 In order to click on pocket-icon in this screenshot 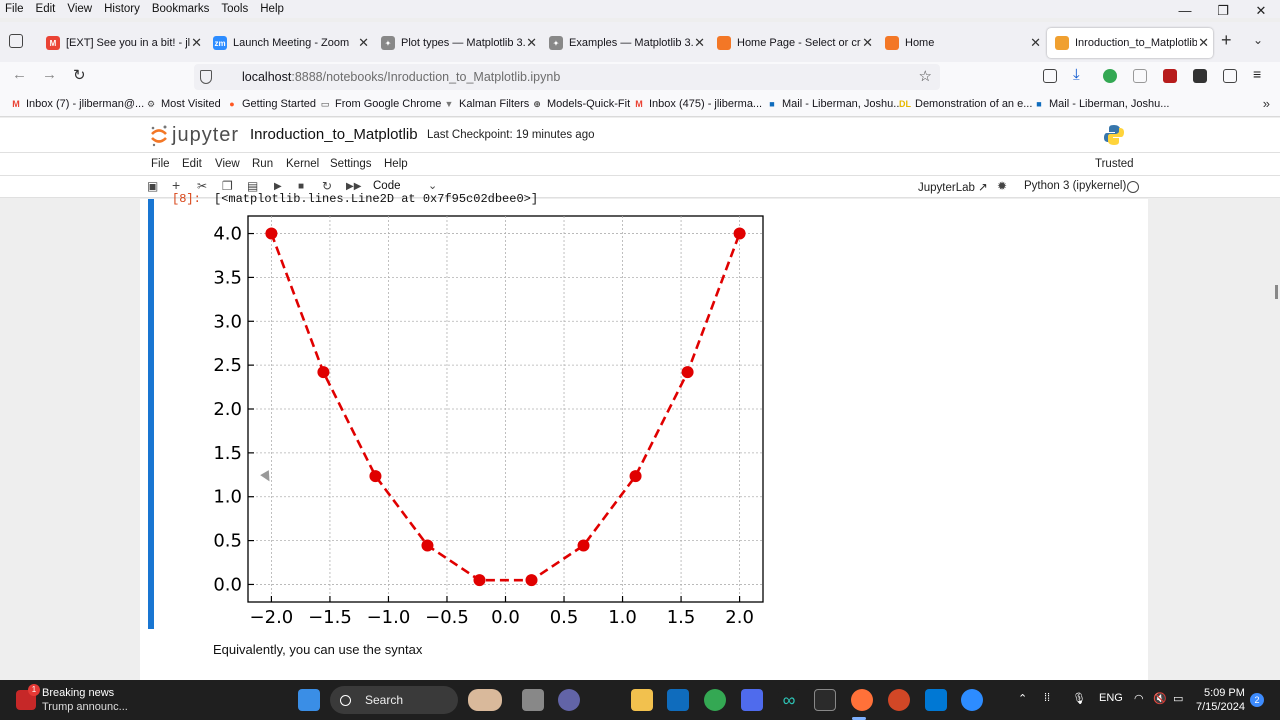, I will do `click(1050, 76)`.